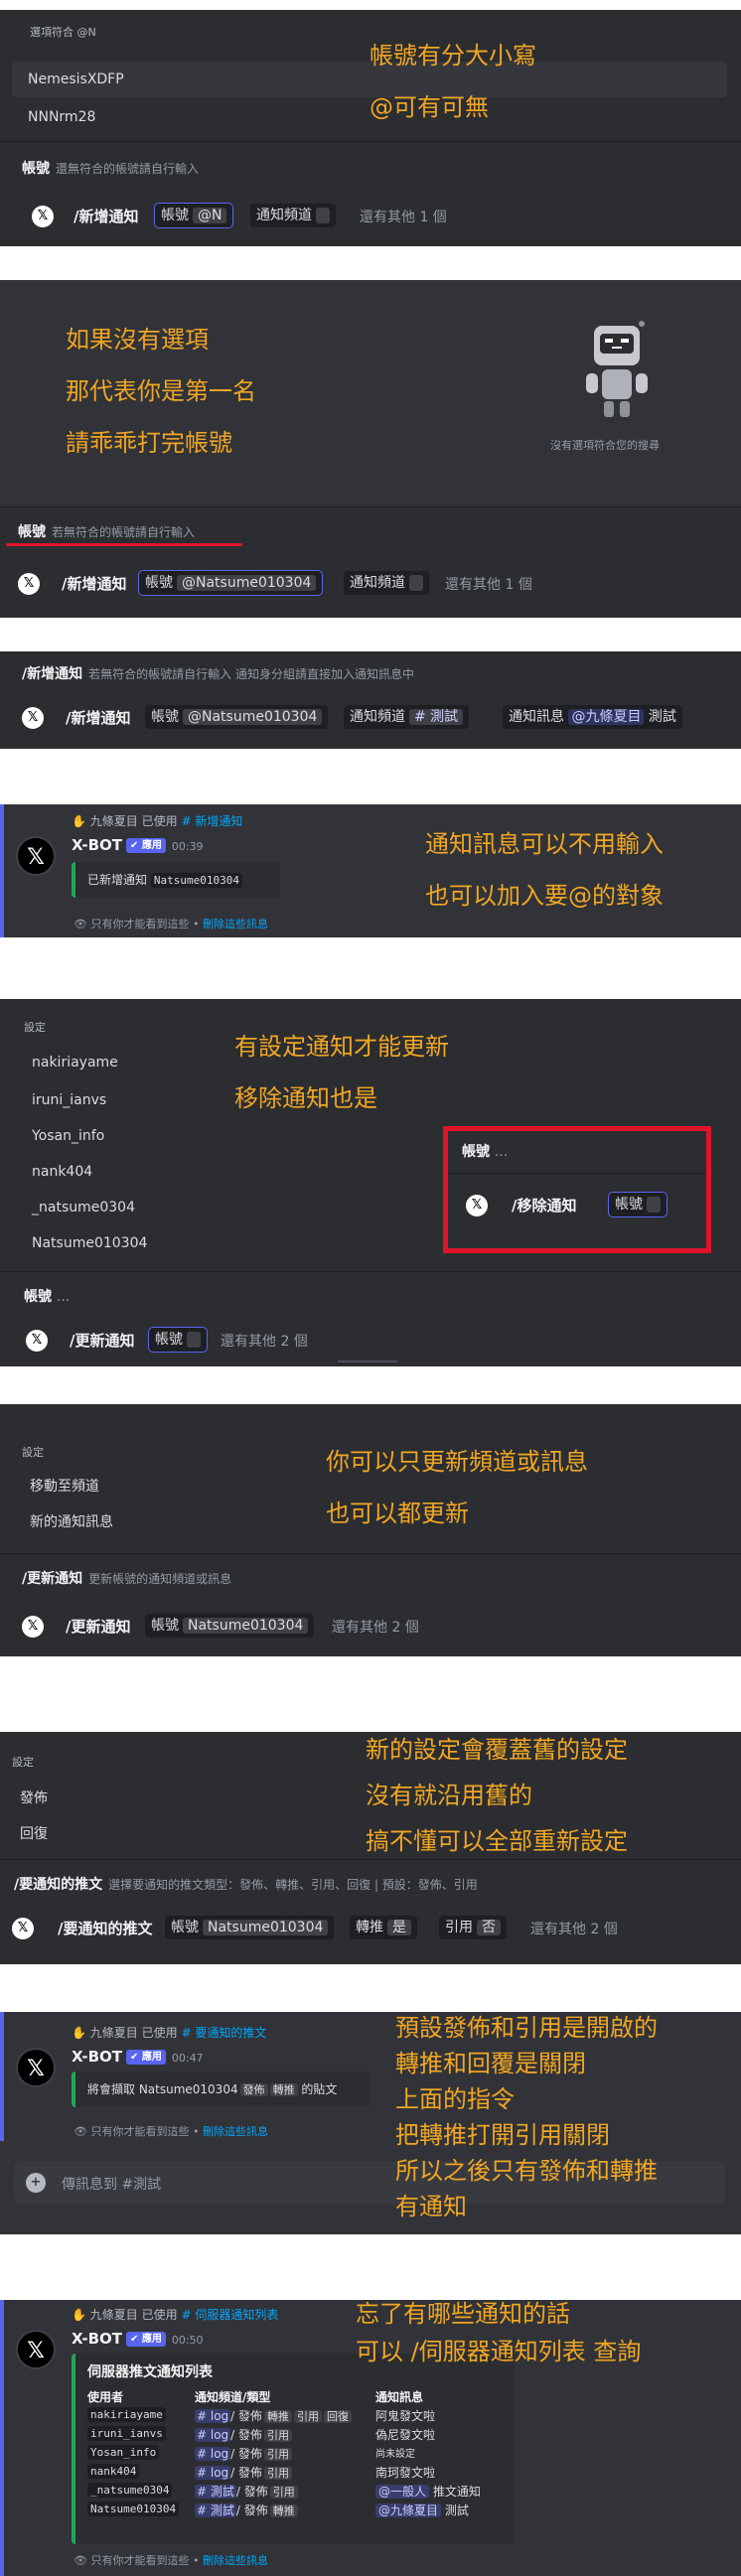 The height and width of the screenshot is (2576, 741). I want to click on col-message: 通知訊息, so click(399, 2397).